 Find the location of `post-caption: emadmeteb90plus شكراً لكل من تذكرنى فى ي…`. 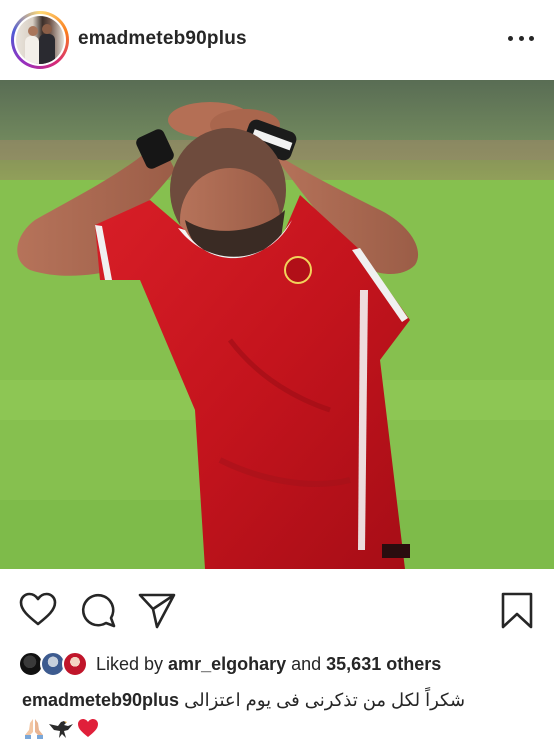

post-caption: emadmeteb90plus شكراً لكل من تذكرنى فى ي… is located at coordinates (243, 700).